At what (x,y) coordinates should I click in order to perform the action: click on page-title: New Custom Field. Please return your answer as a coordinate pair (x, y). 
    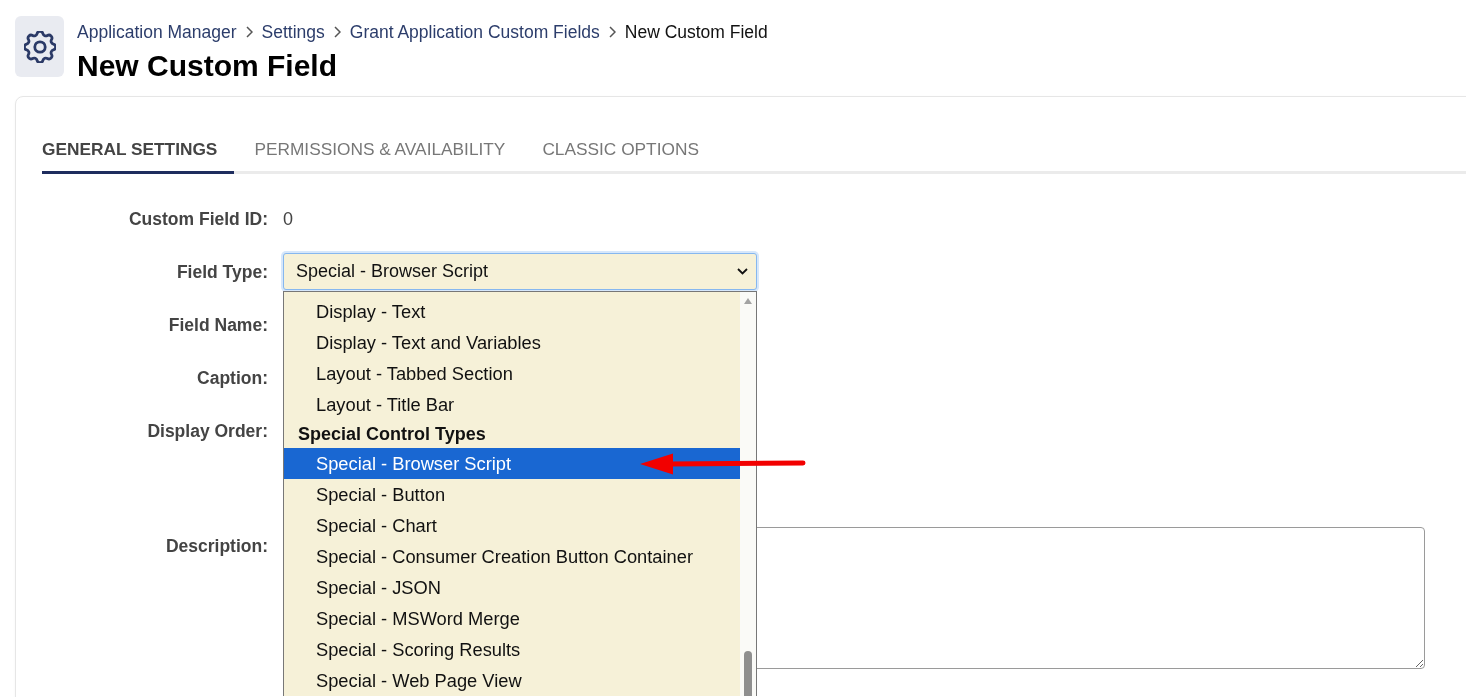
    Looking at the image, I should click on (208, 66).